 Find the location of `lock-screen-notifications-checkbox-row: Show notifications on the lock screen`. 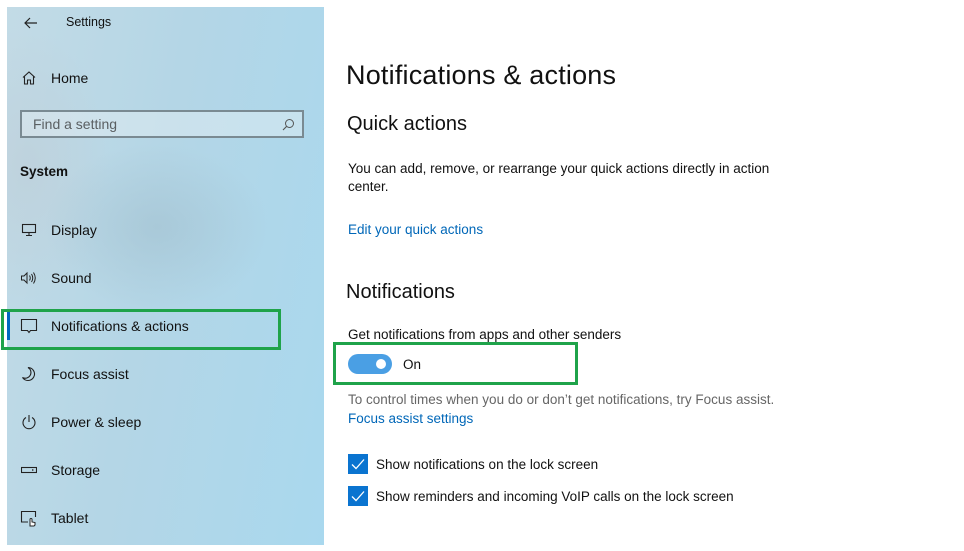

lock-screen-notifications-checkbox-row: Show notifications on the lock screen is located at coordinates (473, 464).